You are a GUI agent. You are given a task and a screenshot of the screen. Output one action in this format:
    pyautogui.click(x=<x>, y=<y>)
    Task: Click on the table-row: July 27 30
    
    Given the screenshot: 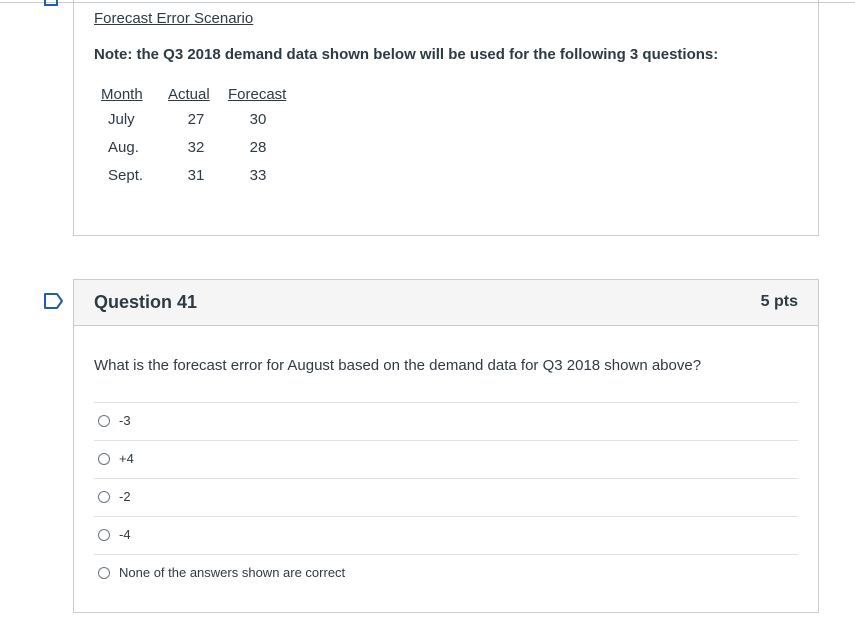 What is the action you would take?
    pyautogui.click(x=194, y=119)
    